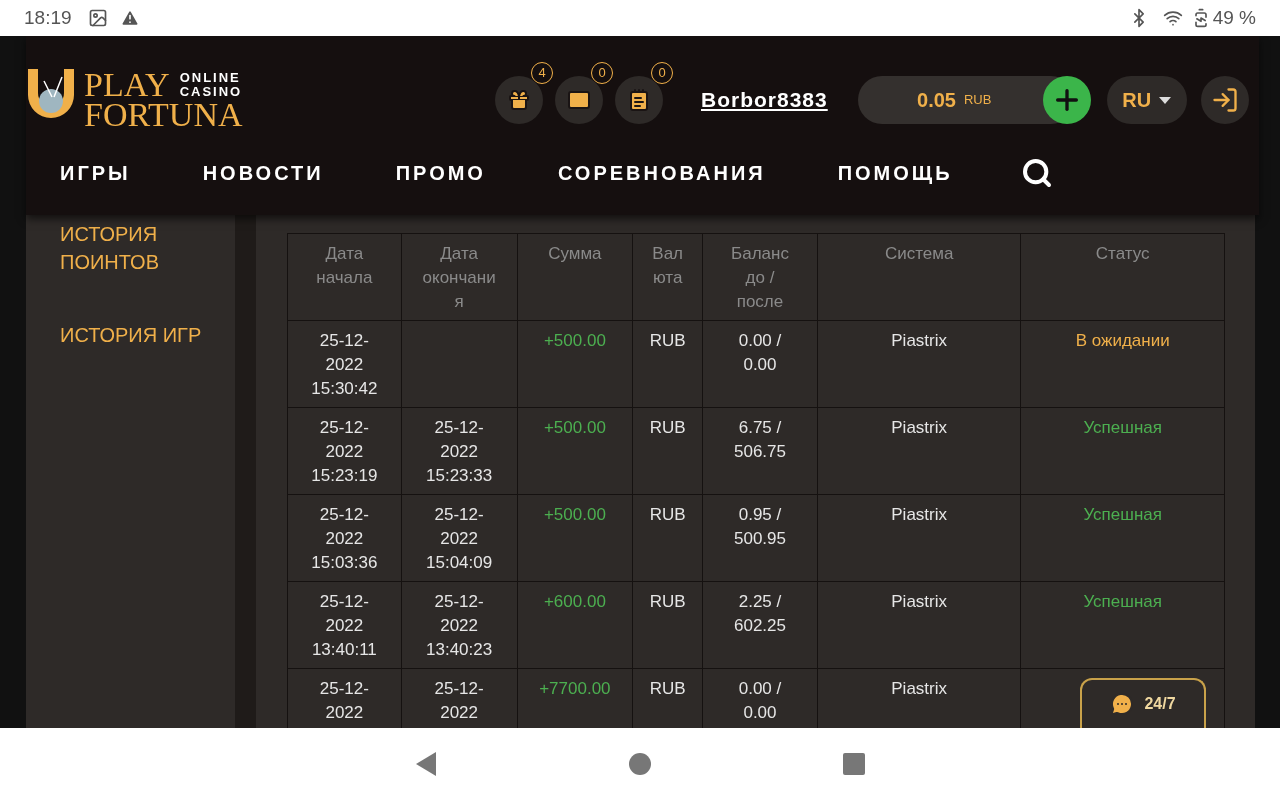 This screenshot has height=800, width=1280. What do you see at coordinates (426, 764) in the screenshot?
I see `back-icon` at bounding box center [426, 764].